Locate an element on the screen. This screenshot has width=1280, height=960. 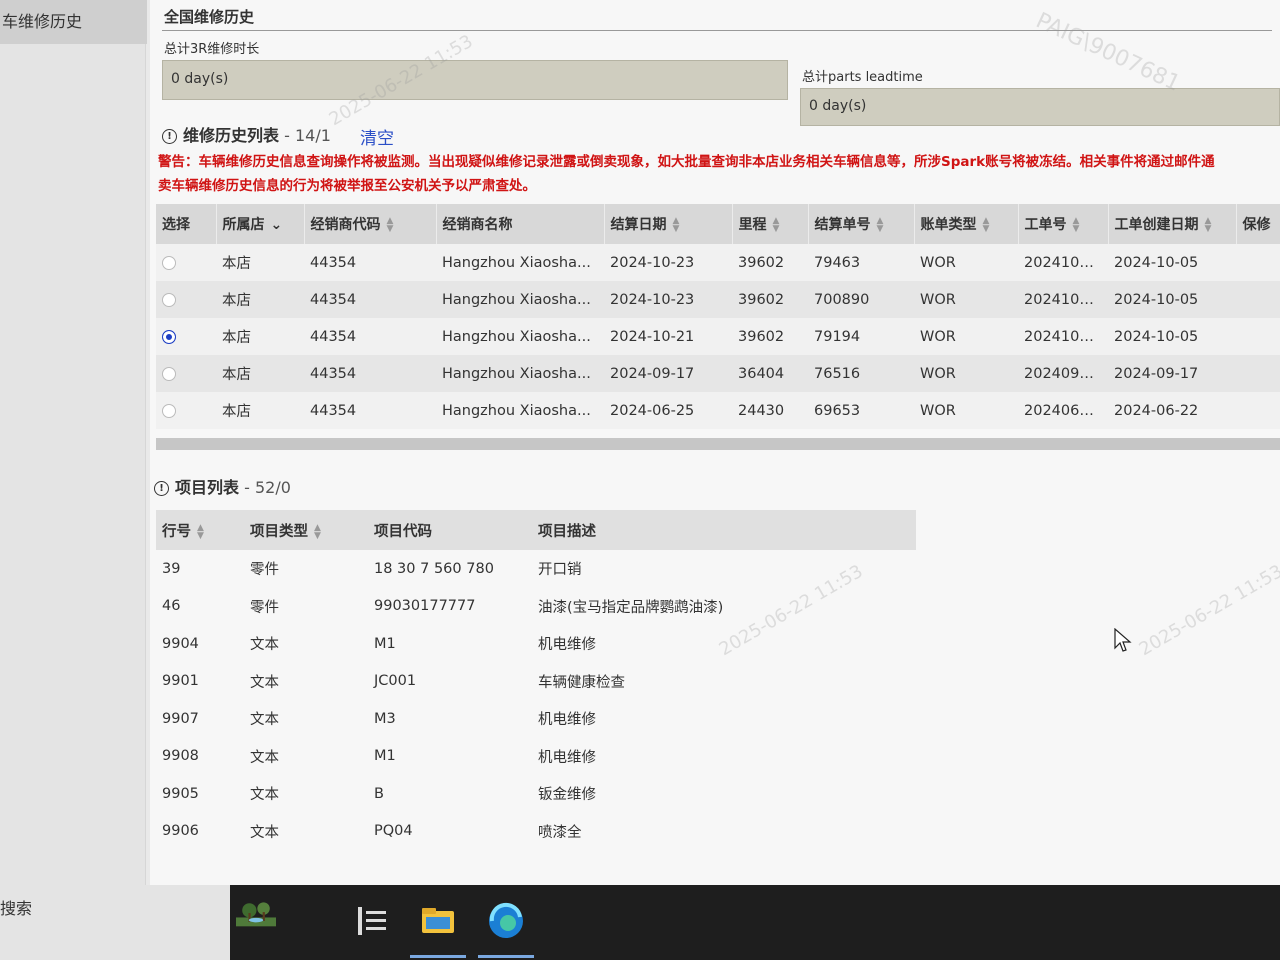
page-title: 全国维修历史 is located at coordinates (209, 17).